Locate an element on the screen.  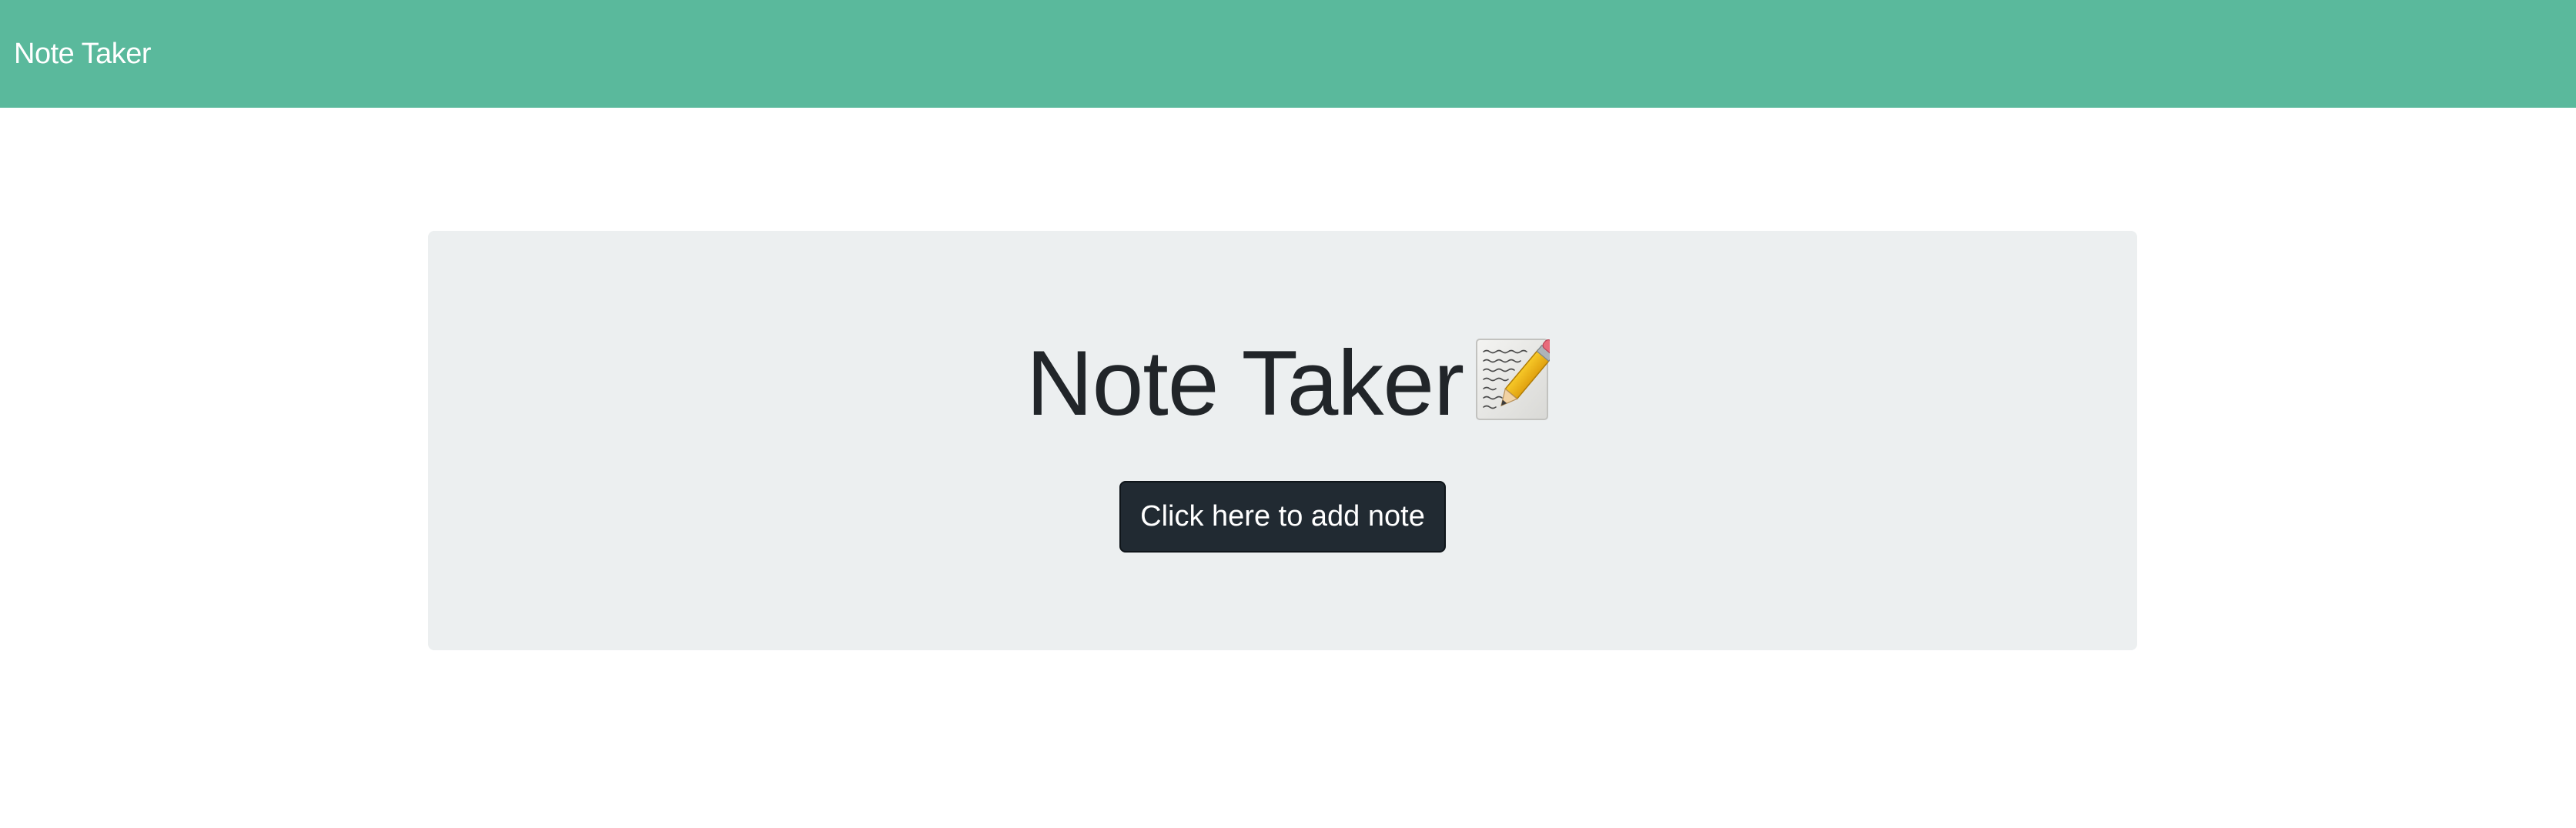
page-title: Note Taker is located at coordinates (1288, 383).